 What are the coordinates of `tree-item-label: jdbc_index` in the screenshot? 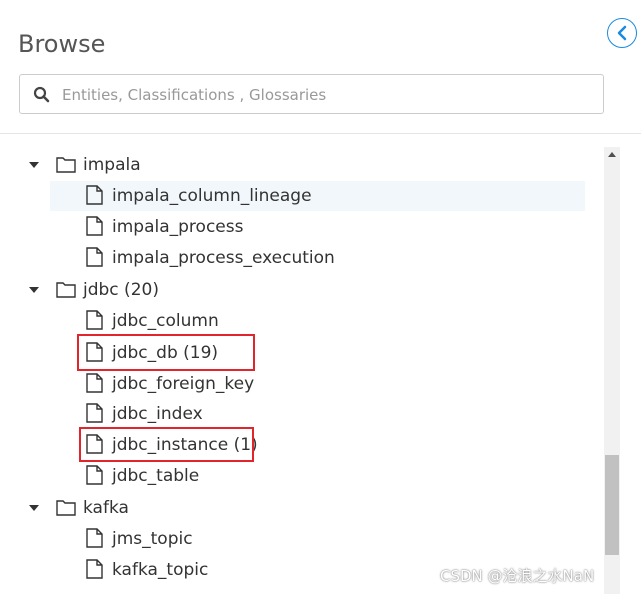 It's located at (157, 414).